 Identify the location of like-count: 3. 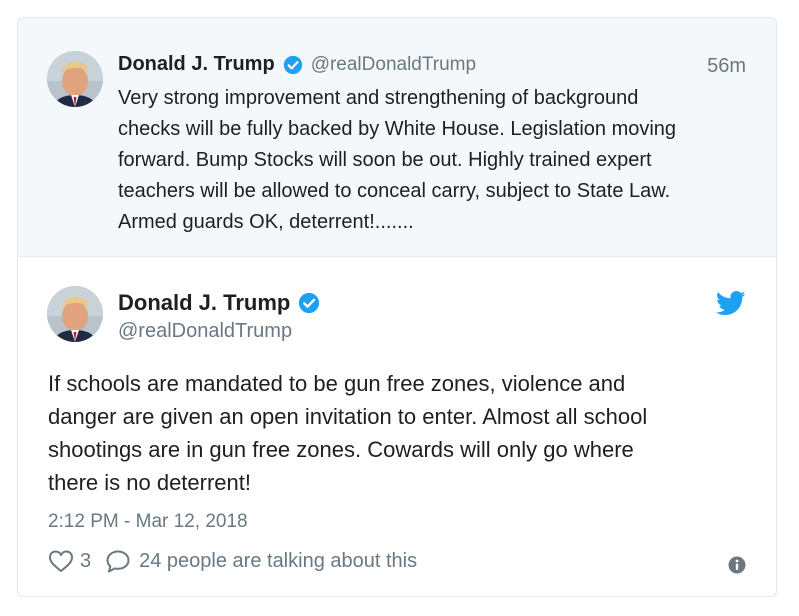
(85, 561).